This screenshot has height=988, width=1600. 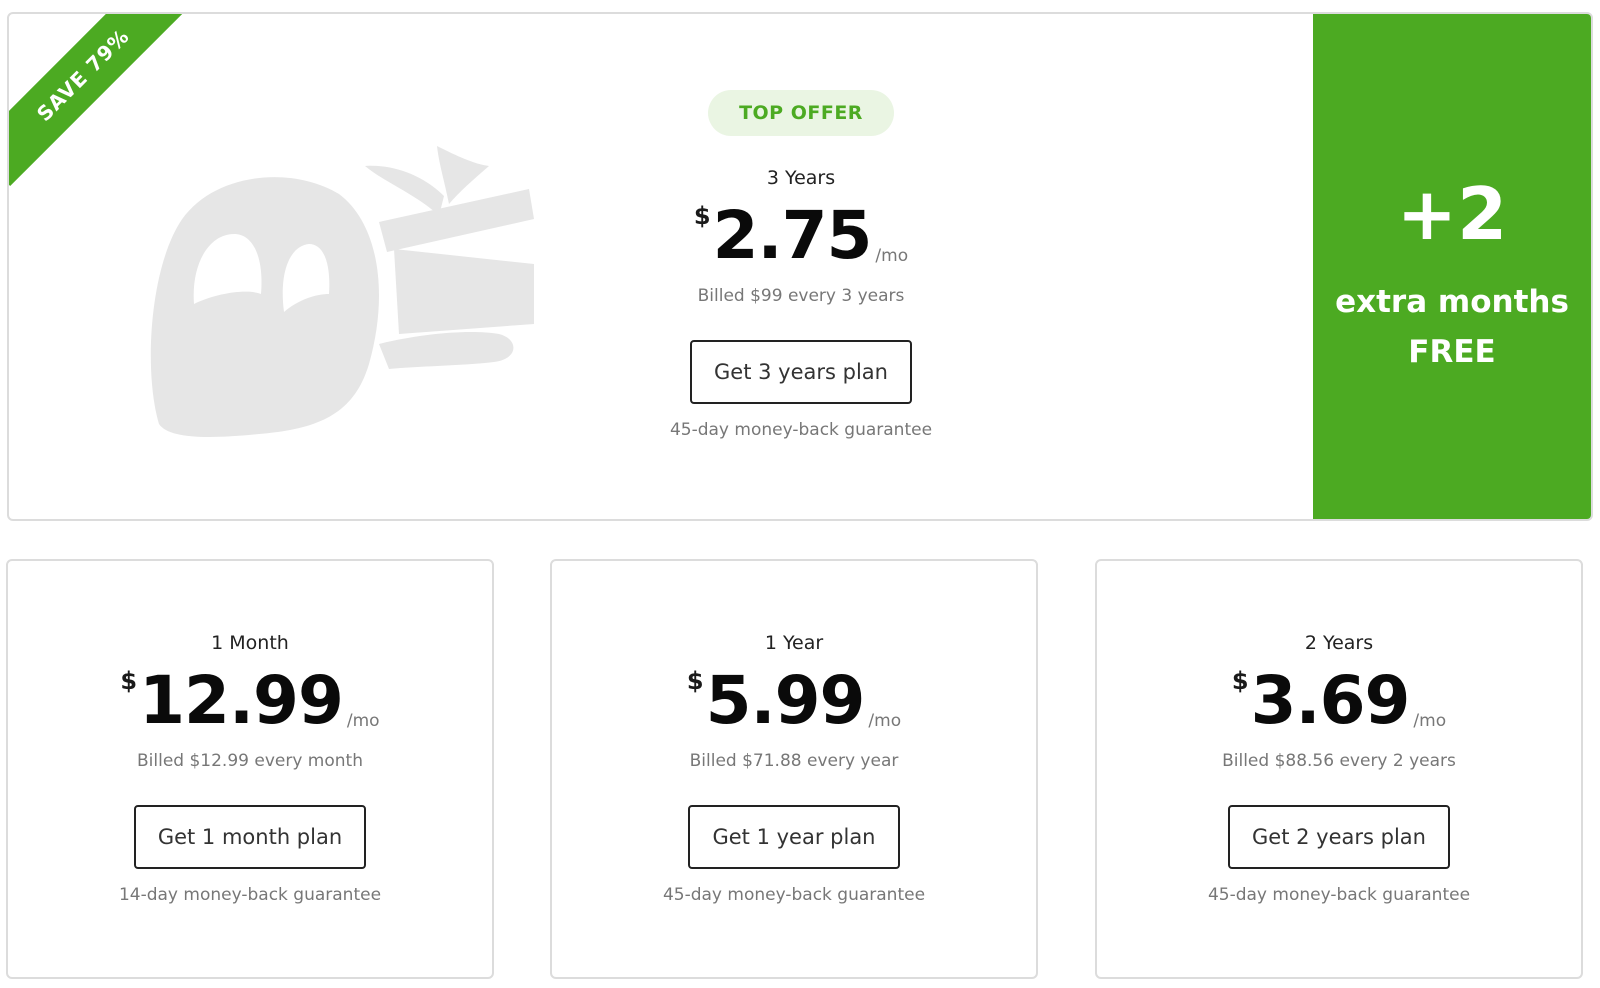 What do you see at coordinates (1339, 837) in the screenshot?
I see `get-2-years-plan-button: Get 2 years plan` at bounding box center [1339, 837].